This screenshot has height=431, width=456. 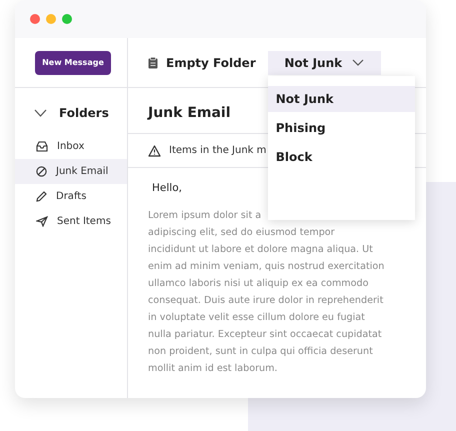 What do you see at coordinates (71, 146) in the screenshot?
I see `folder-item: Inbox` at bounding box center [71, 146].